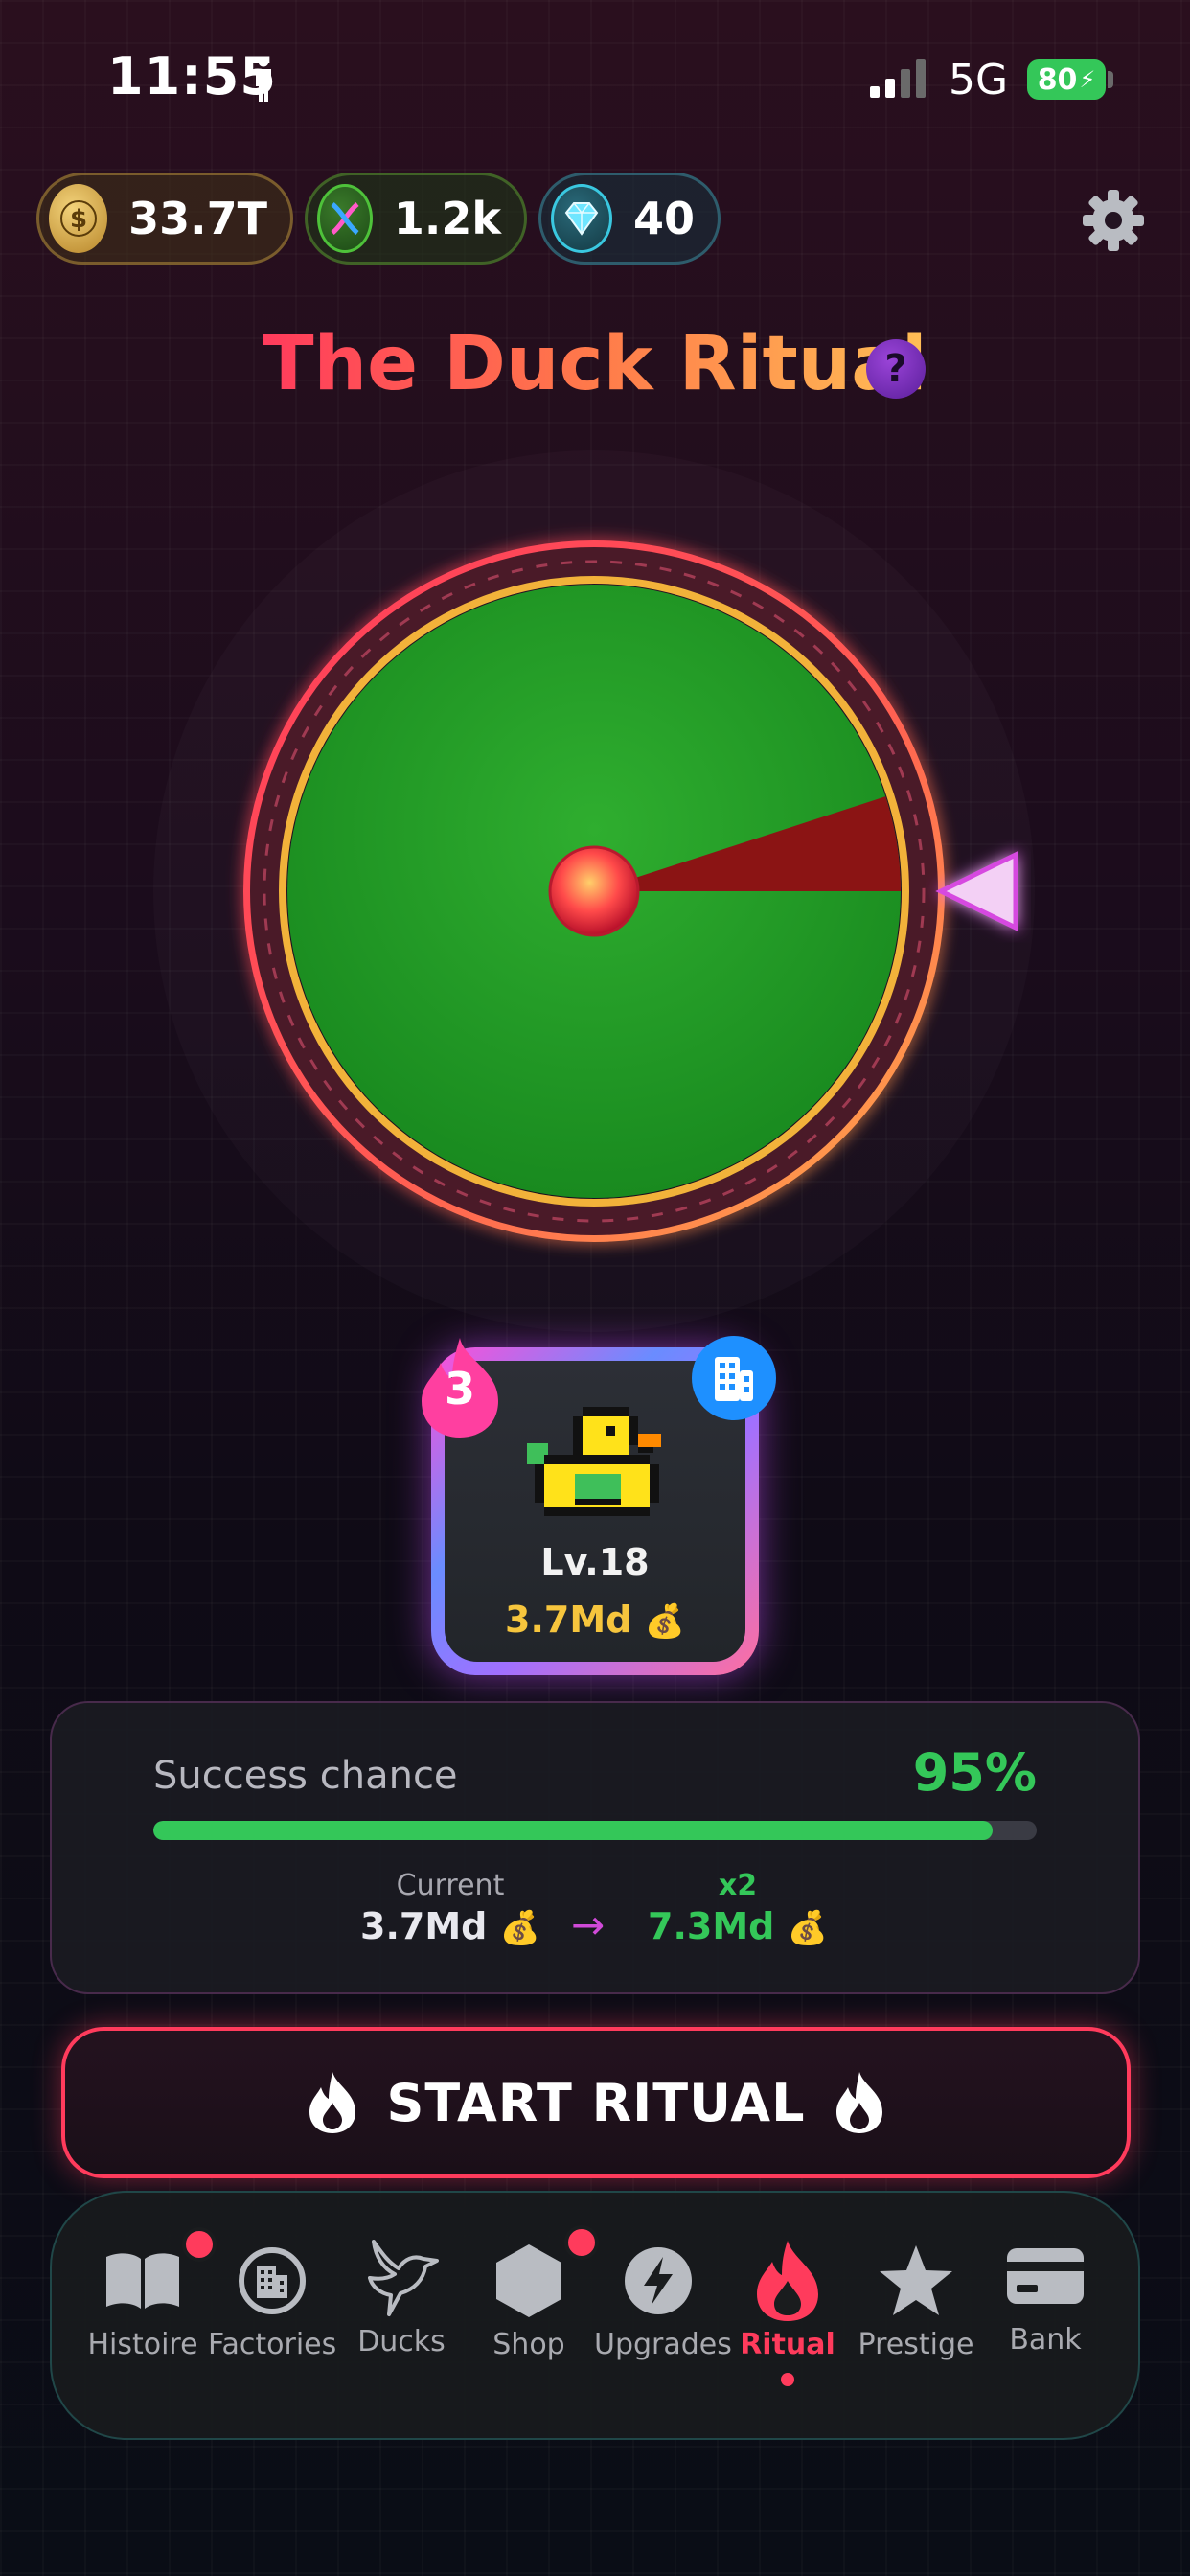  I want to click on duck-icon, so click(594, 1461).